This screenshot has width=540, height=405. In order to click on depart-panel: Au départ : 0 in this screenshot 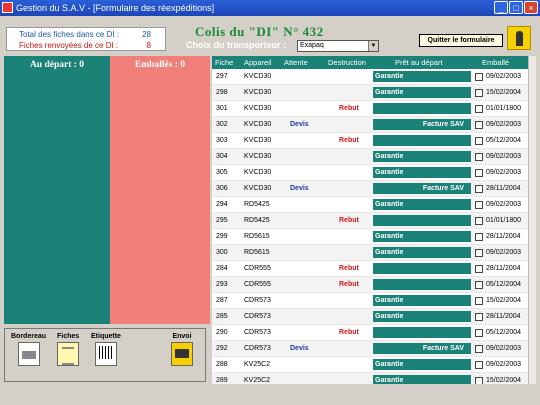, I will do `click(57, 190)`.